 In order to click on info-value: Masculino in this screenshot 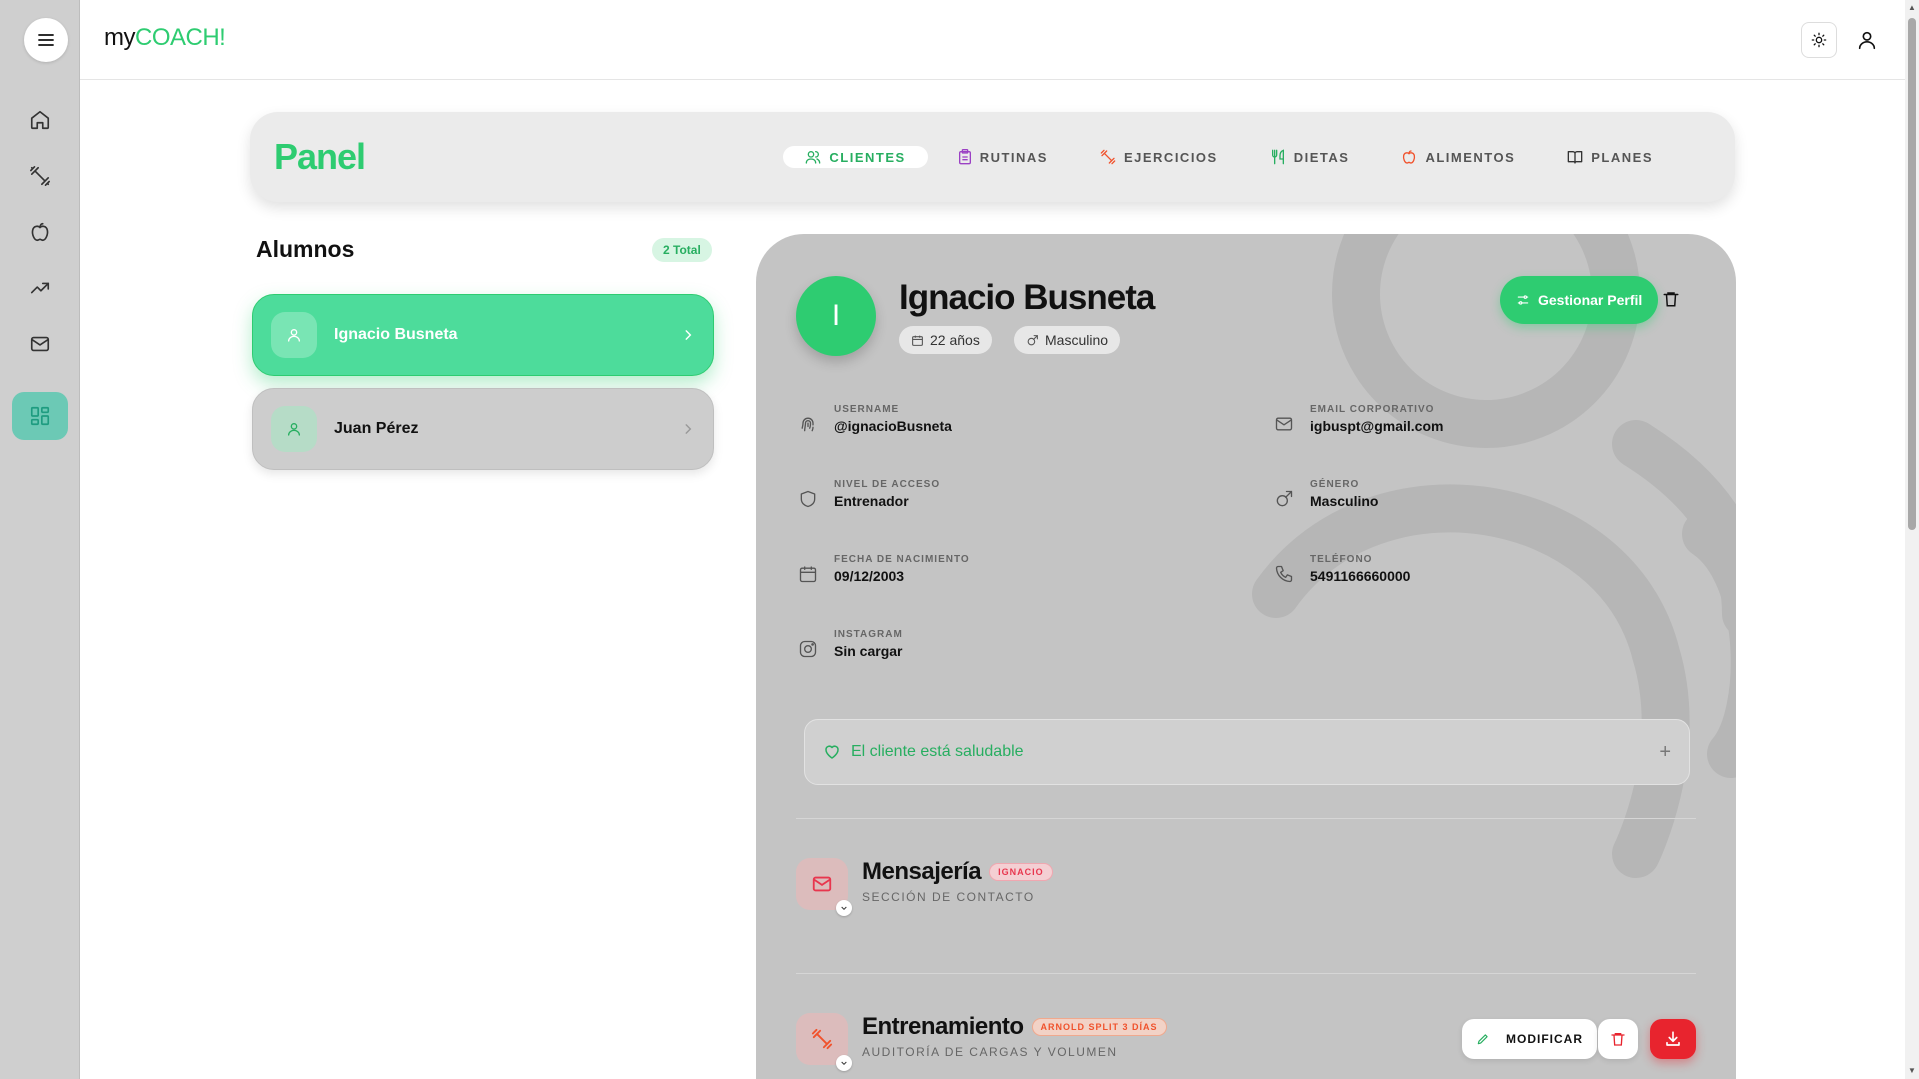, I will do `click(1344, 501)`.